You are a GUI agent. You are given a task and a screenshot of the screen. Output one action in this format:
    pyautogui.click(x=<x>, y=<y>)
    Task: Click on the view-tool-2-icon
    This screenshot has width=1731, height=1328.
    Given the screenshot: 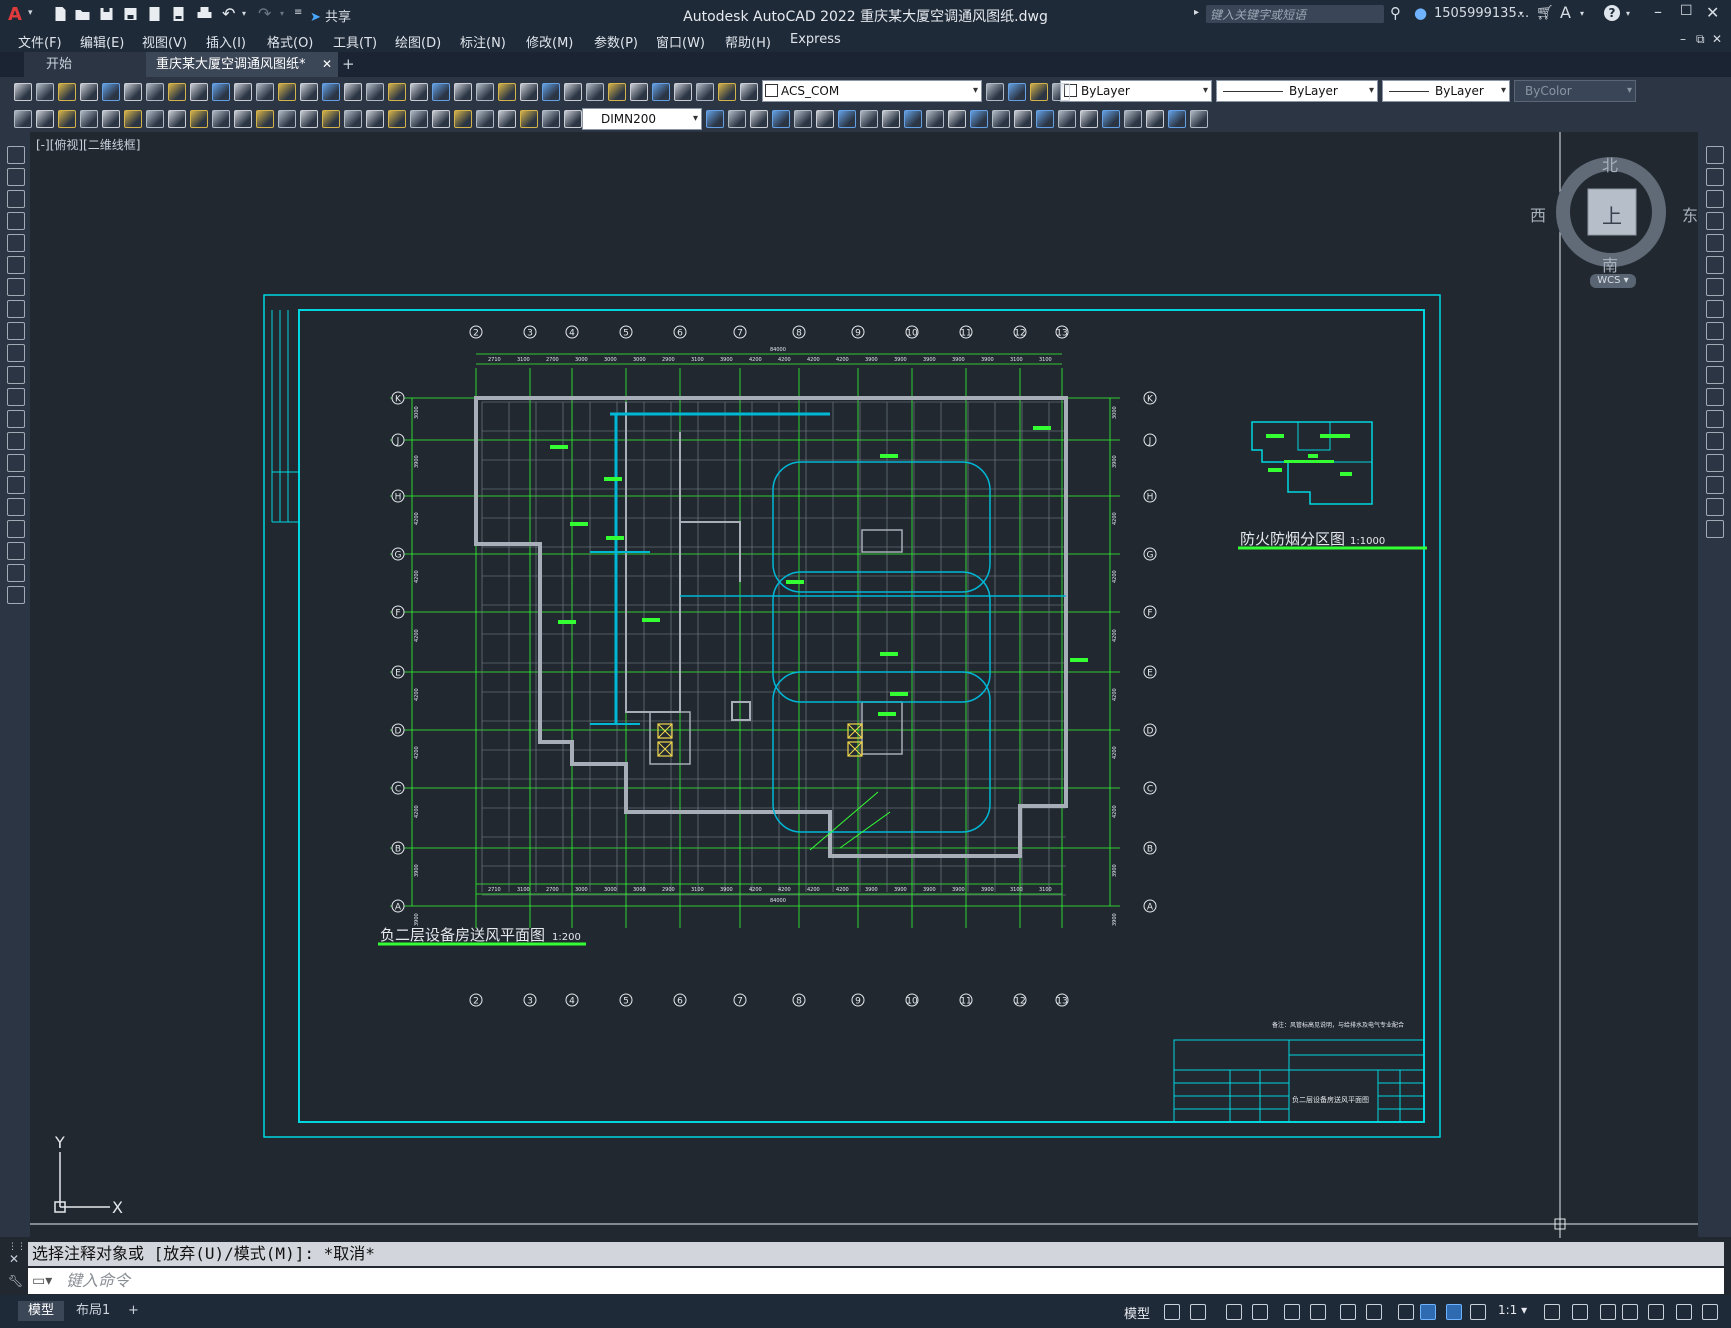 What is the action you would take?
    pyautogui.click(x=737, y=119)
    